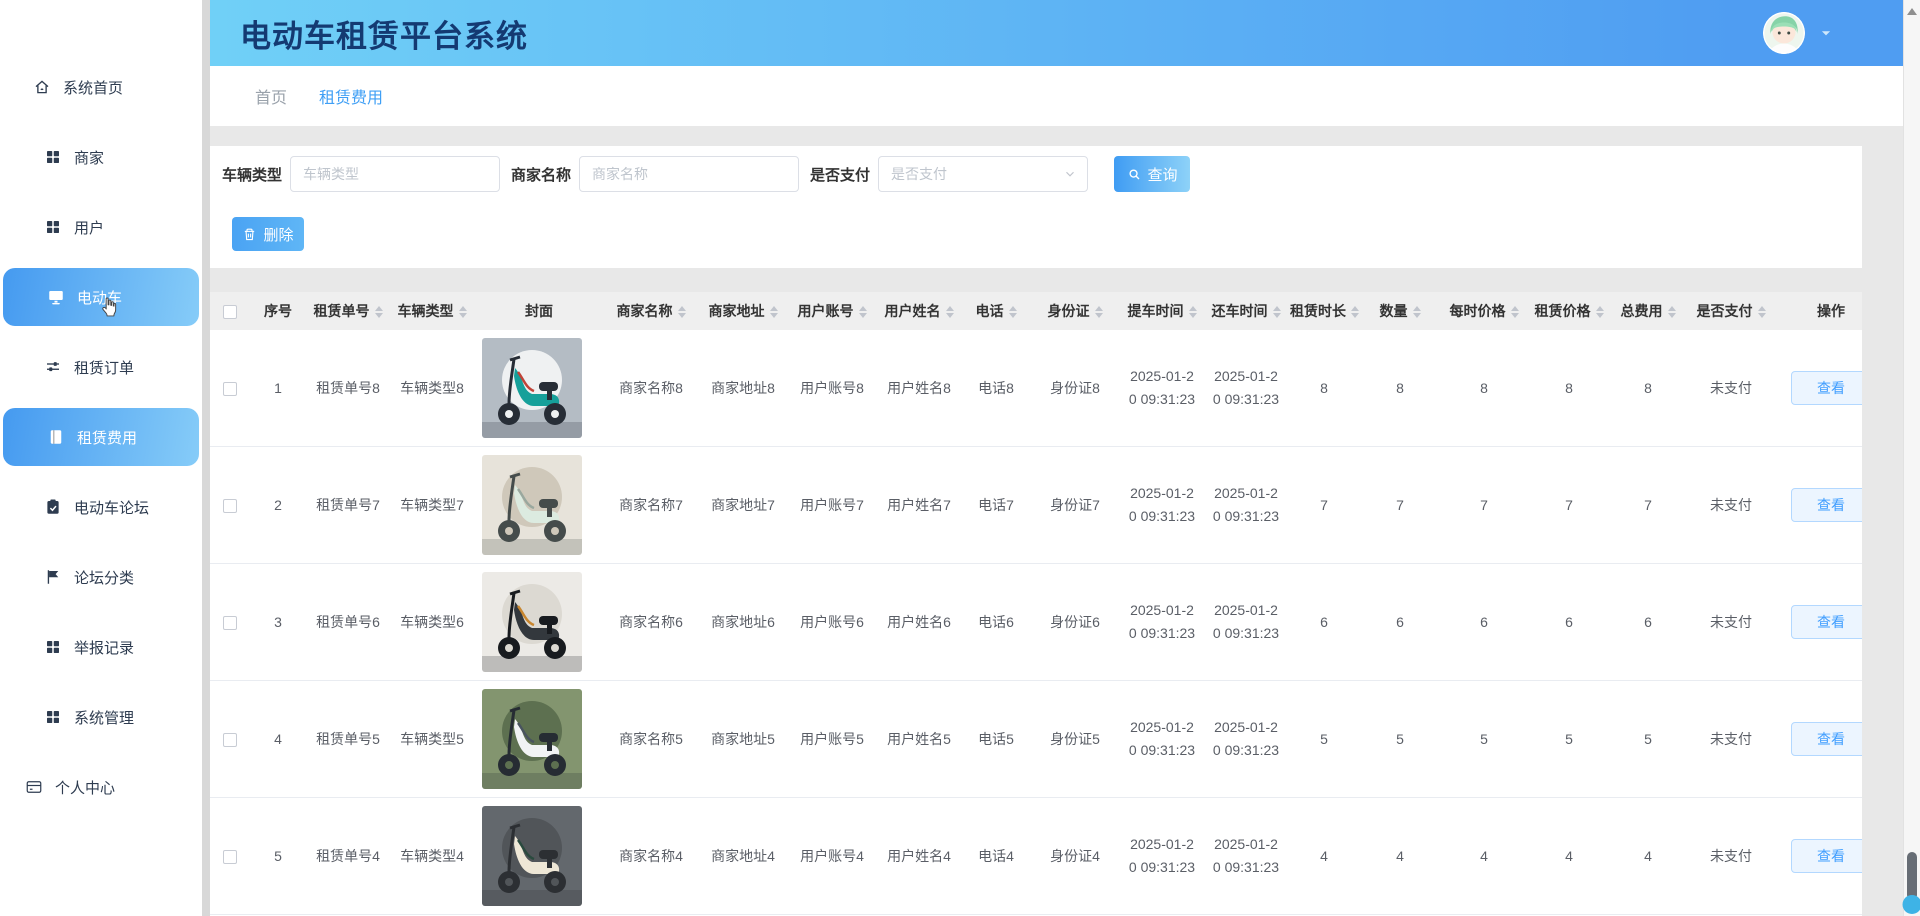 Image resolution: width=1920 pixels, height=916 pixels. What do you see at coordinates (743, 856) in the screenshot?
I see `cell-merchant_addr: 商家地址4` at bounding box center [743, 856].